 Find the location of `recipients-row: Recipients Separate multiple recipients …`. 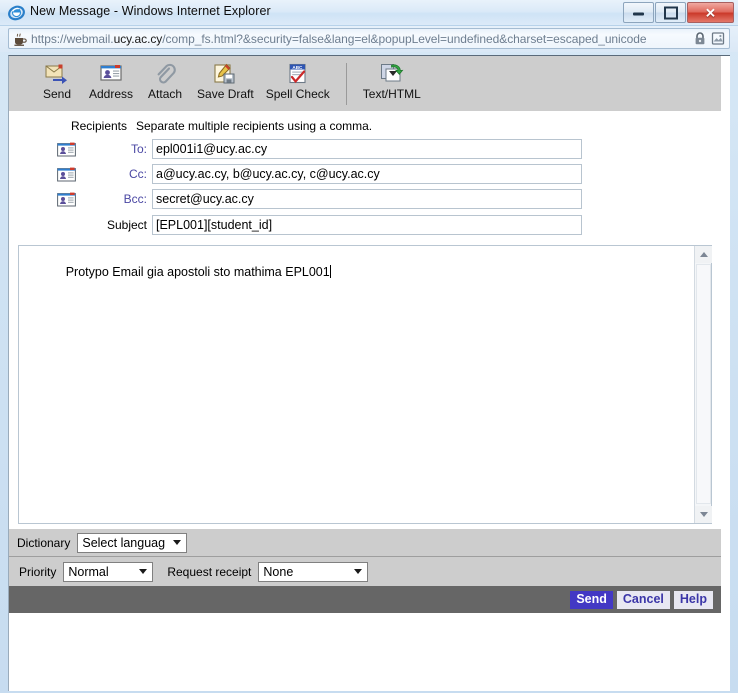

recipients-row: Recipients Separate multiple recipients … is located at coordinates (365, 126).